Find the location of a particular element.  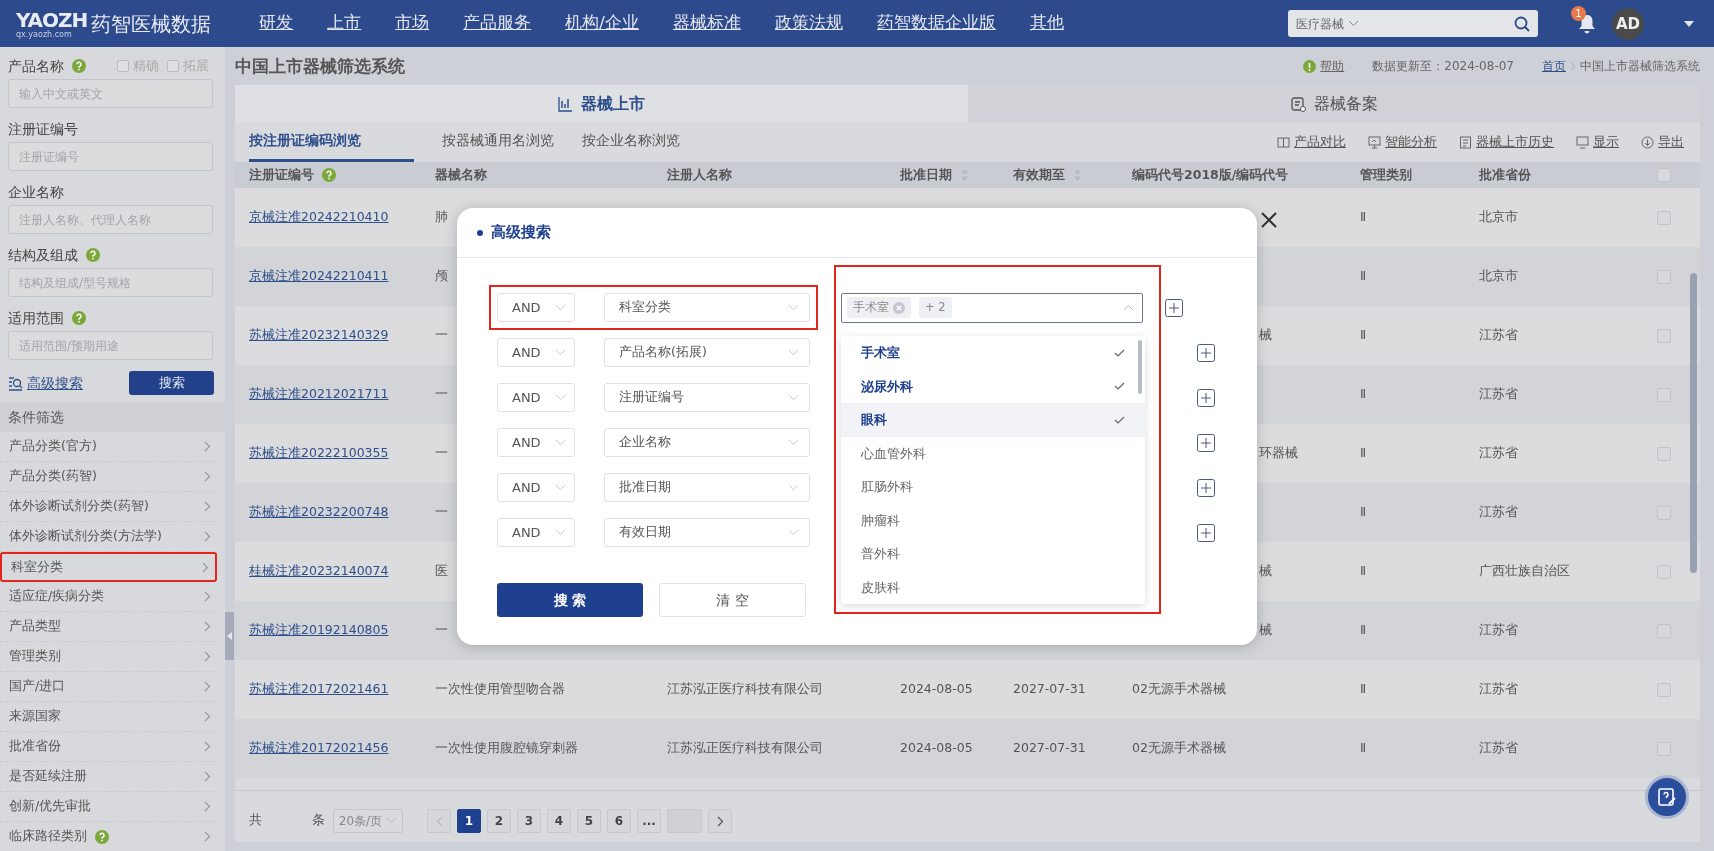

selected-tag: 手术室 is located at coordinates (879, 307).